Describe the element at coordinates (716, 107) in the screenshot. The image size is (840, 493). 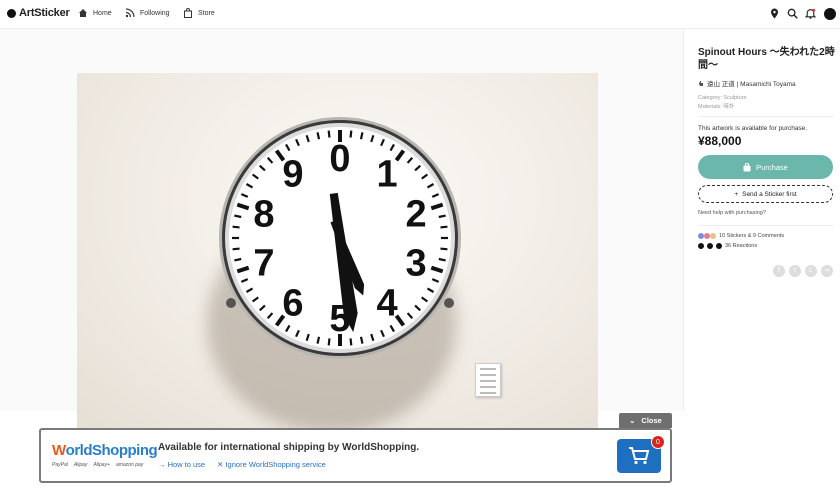
I see `artwork-materials: Materials: 時計` at that location.